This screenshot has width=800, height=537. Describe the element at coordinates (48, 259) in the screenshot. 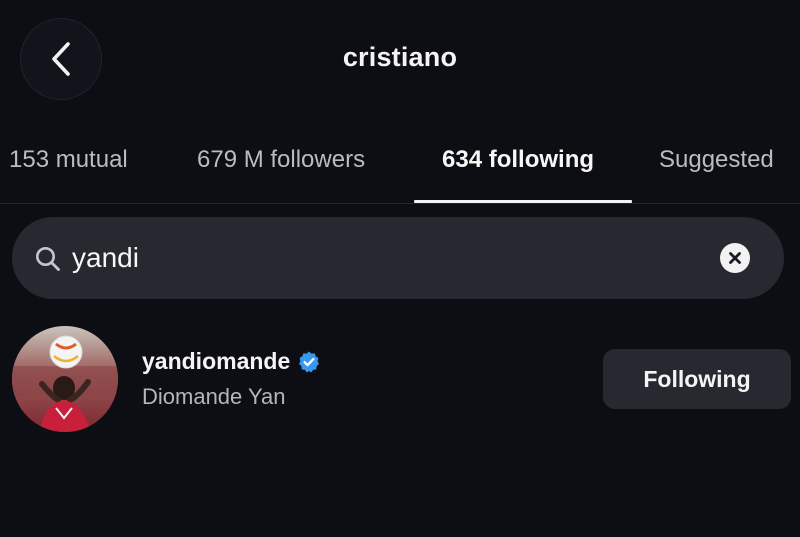

I see `search-icon` at that location.